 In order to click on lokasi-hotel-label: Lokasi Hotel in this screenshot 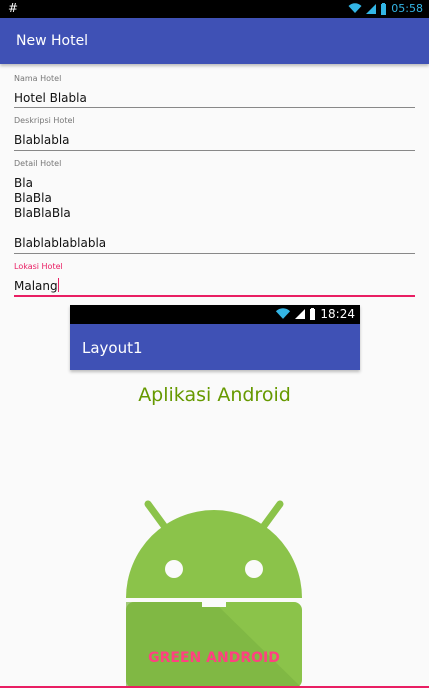, I will do `click(38, 266)`.